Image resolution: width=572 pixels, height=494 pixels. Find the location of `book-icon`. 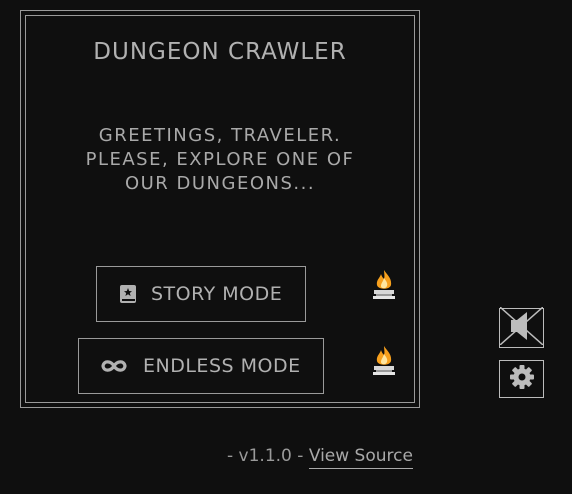

book-icon is located at coordinates (128, 294).